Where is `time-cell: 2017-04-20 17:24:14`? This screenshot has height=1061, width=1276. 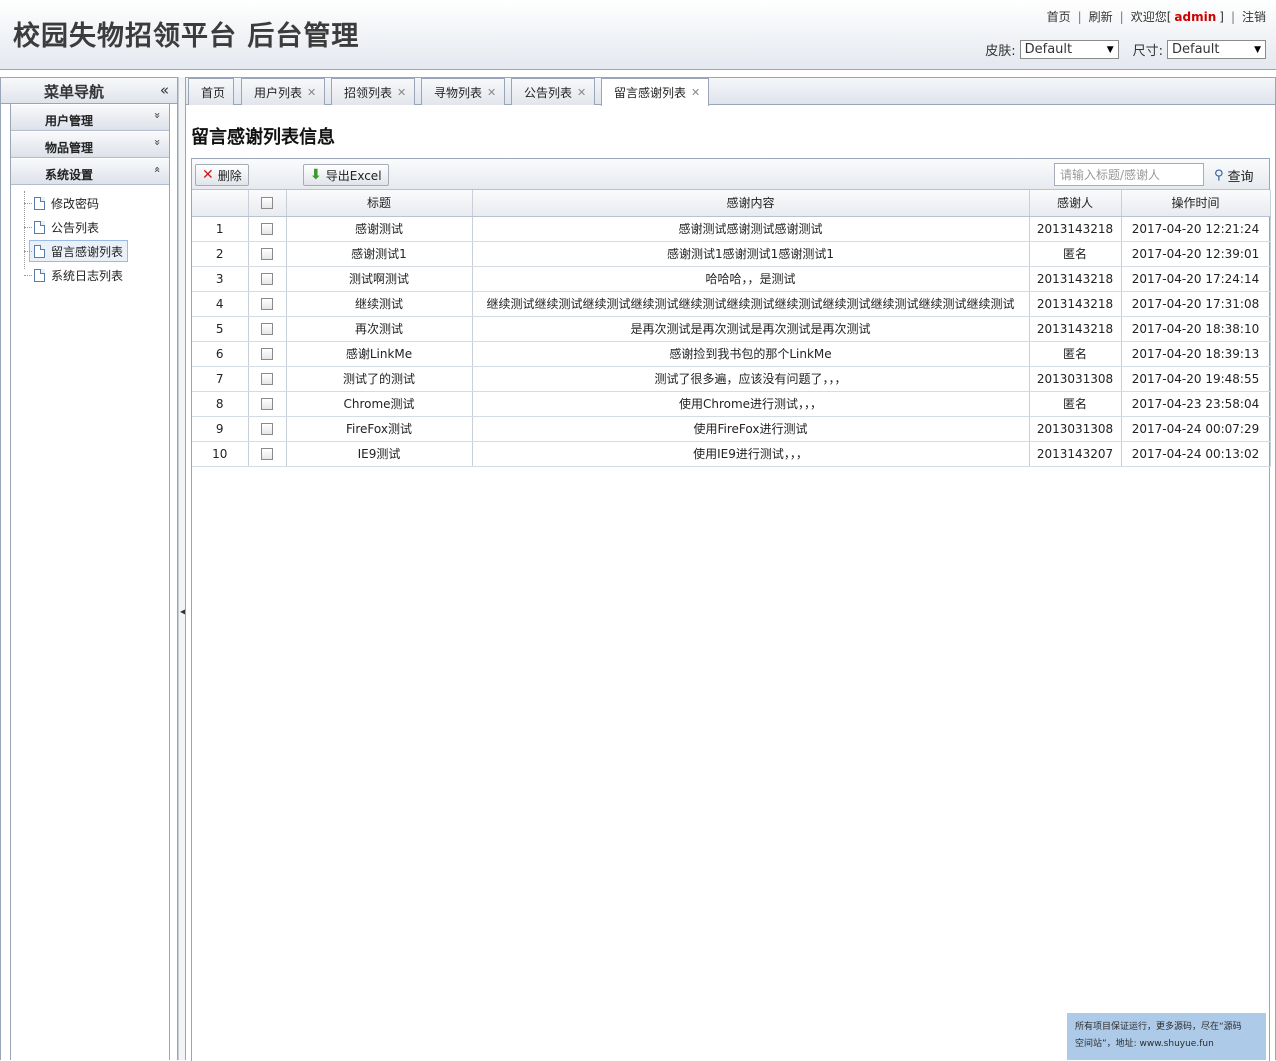
time-cell: 2017-04-20 17:24:14 is located at coordinates (1196, 279).